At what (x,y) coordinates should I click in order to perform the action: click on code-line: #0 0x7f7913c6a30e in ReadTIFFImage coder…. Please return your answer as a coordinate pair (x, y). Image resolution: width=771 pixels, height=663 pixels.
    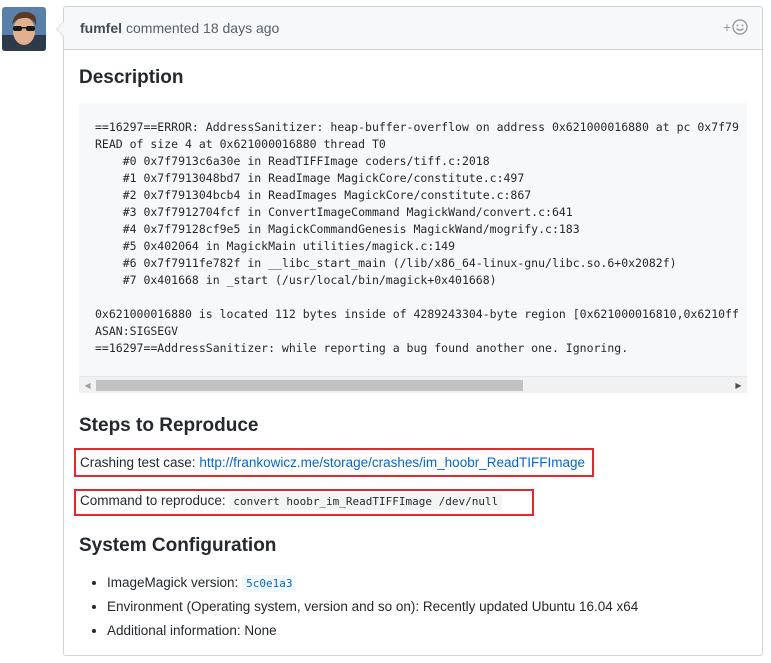
    Looking at the image, I should click on (292, 161).